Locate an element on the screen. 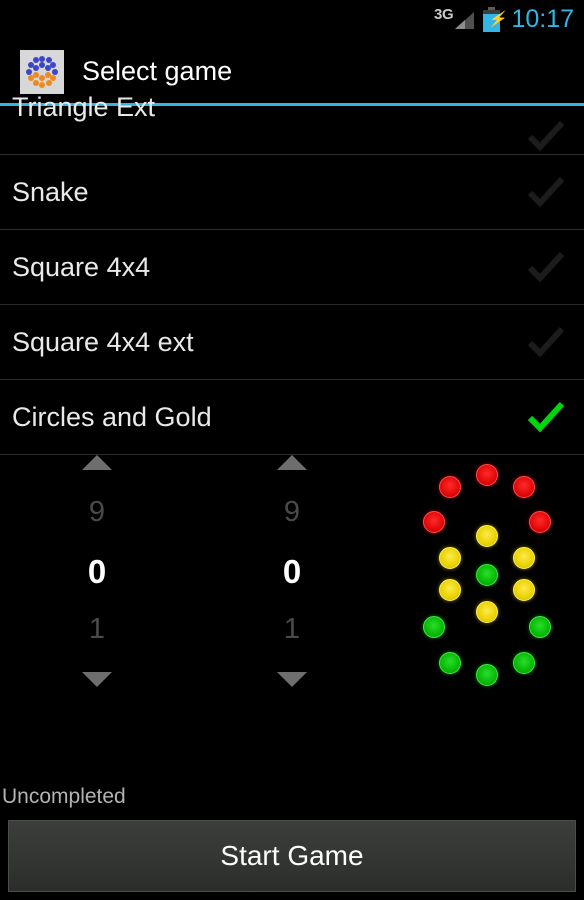  completed-check-icon is located at coordinates (546, 417).